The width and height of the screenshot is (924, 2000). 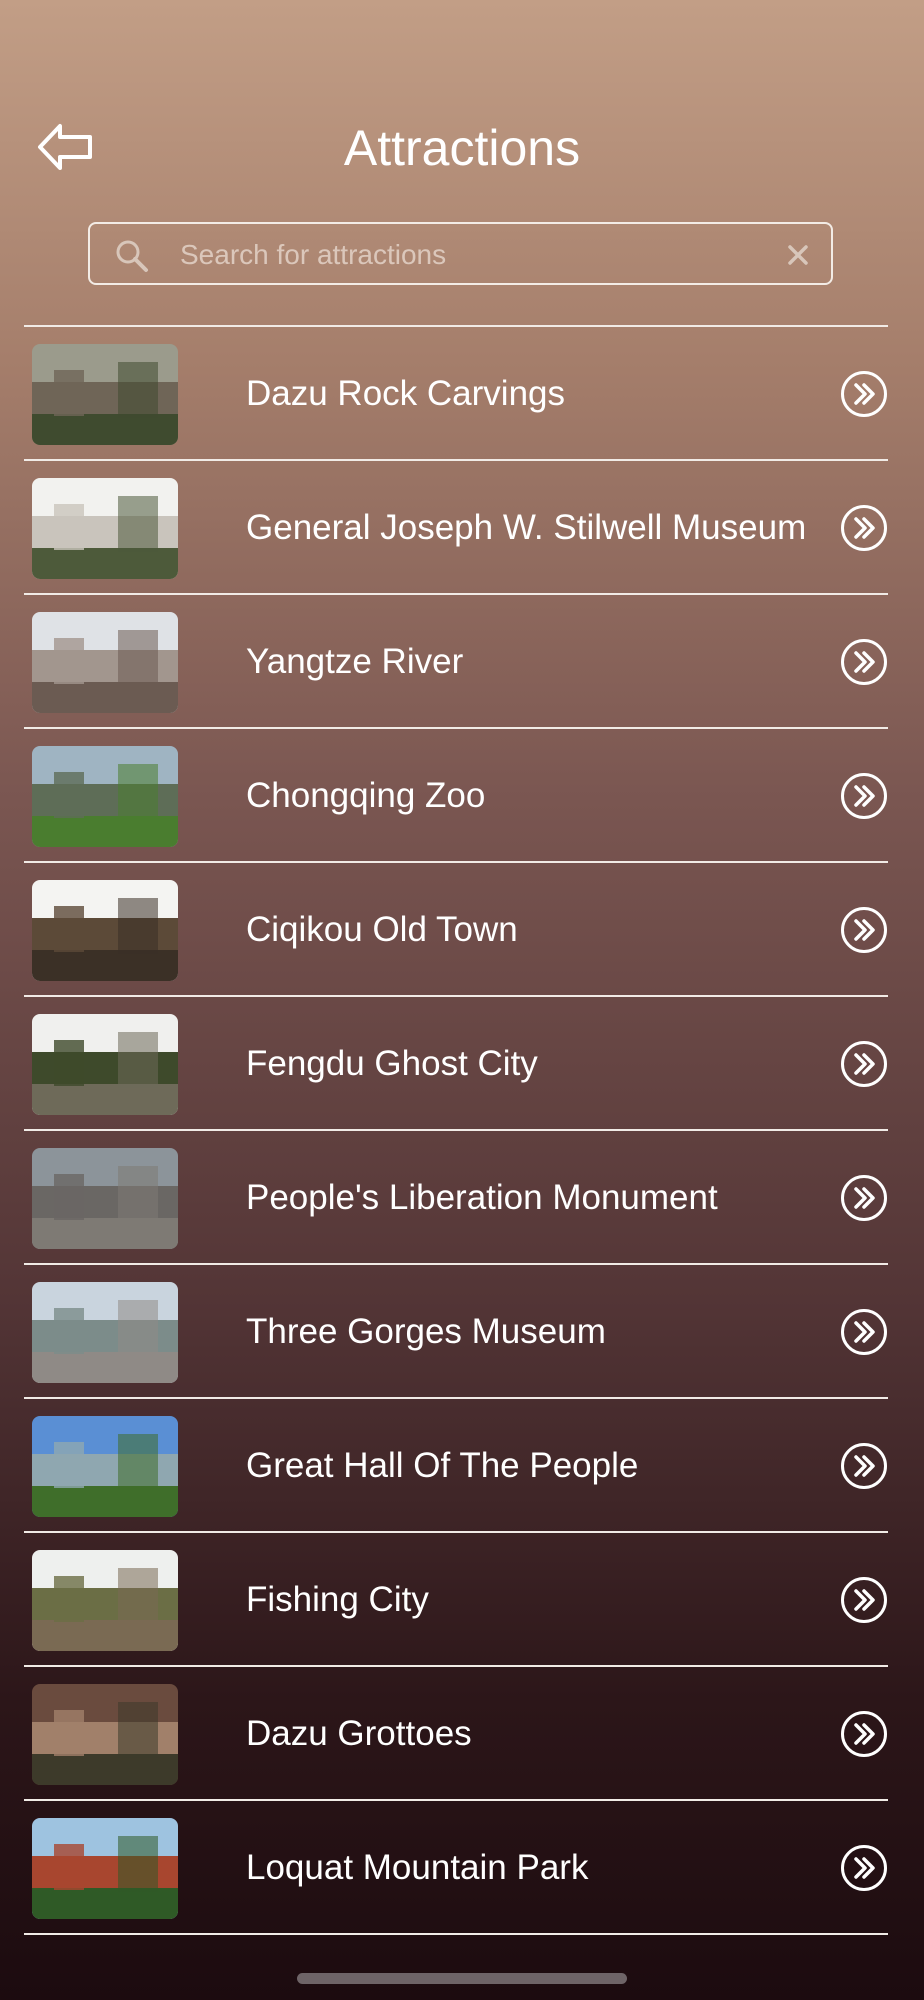 I want to click on list-item: Dazu Grottoes, so click(x=456, y=1734).